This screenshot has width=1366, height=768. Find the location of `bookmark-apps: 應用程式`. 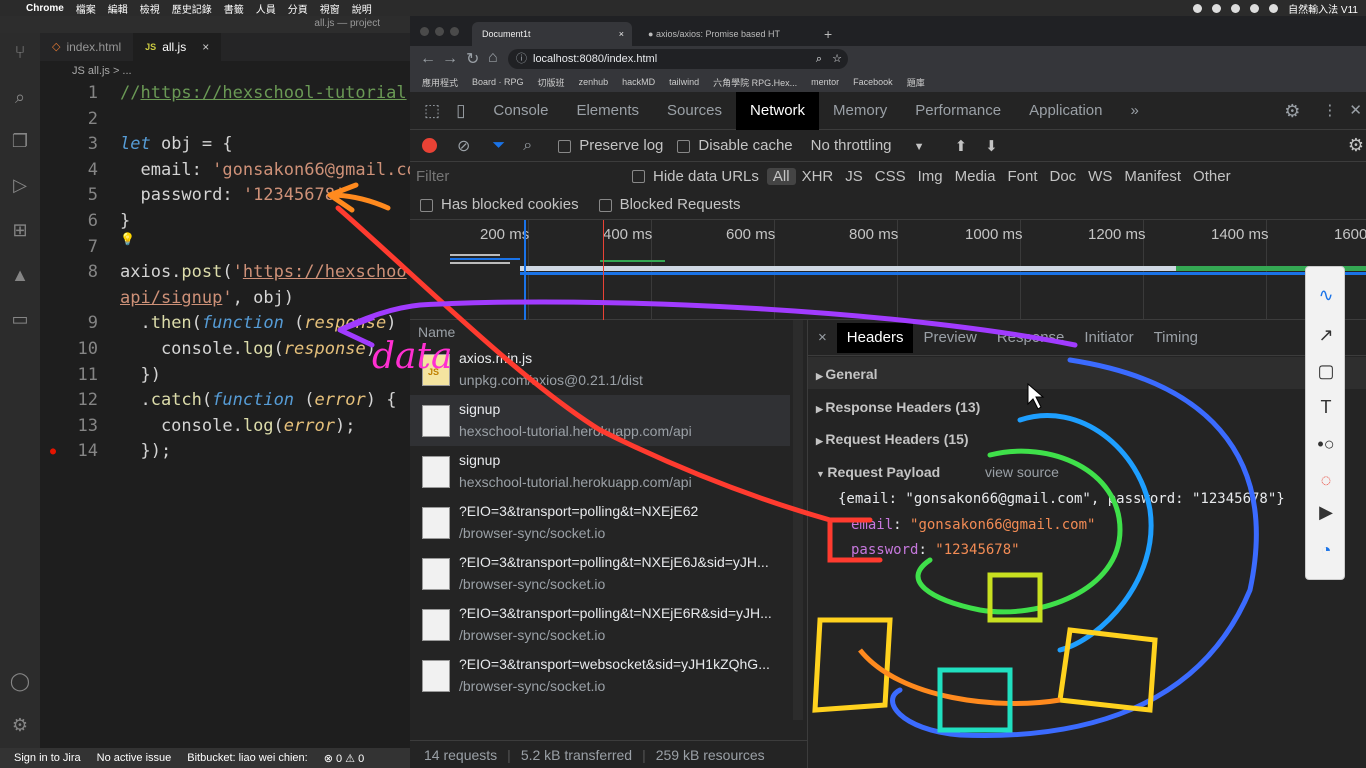

bookmark-apps: 應用程式 is located at coordinates (440, 82).